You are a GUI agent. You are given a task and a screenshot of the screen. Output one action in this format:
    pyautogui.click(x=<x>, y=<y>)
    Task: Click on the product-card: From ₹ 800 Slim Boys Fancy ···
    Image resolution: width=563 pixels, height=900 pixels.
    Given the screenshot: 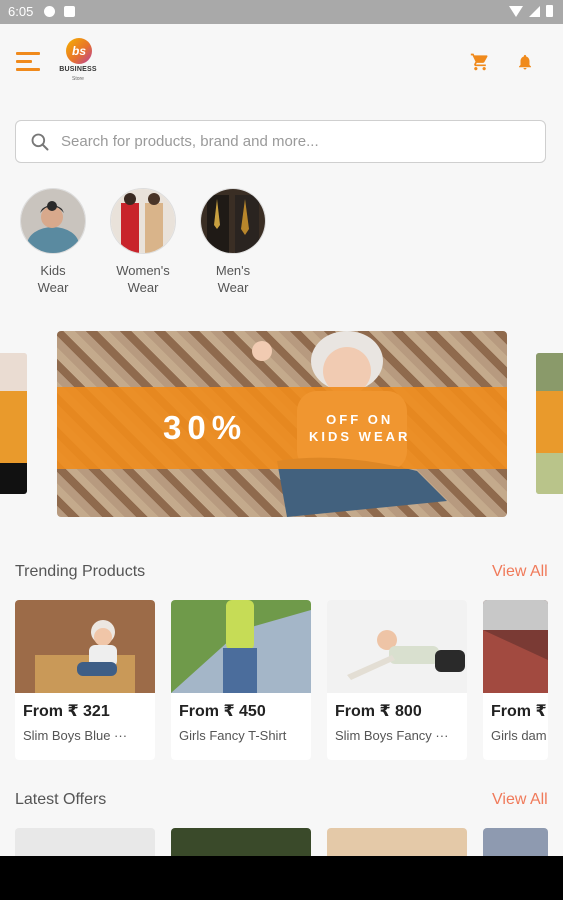 What is the action you would take?
    pyautogui.click(x=397, y=680)
    